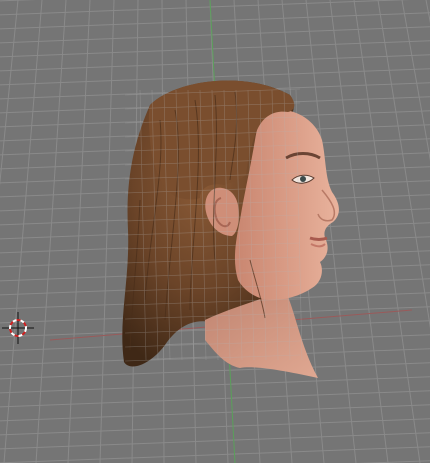  What do you see at coordinates (303, 179) in the screenshot?
I see `iris` at bounding box center [303, 179].